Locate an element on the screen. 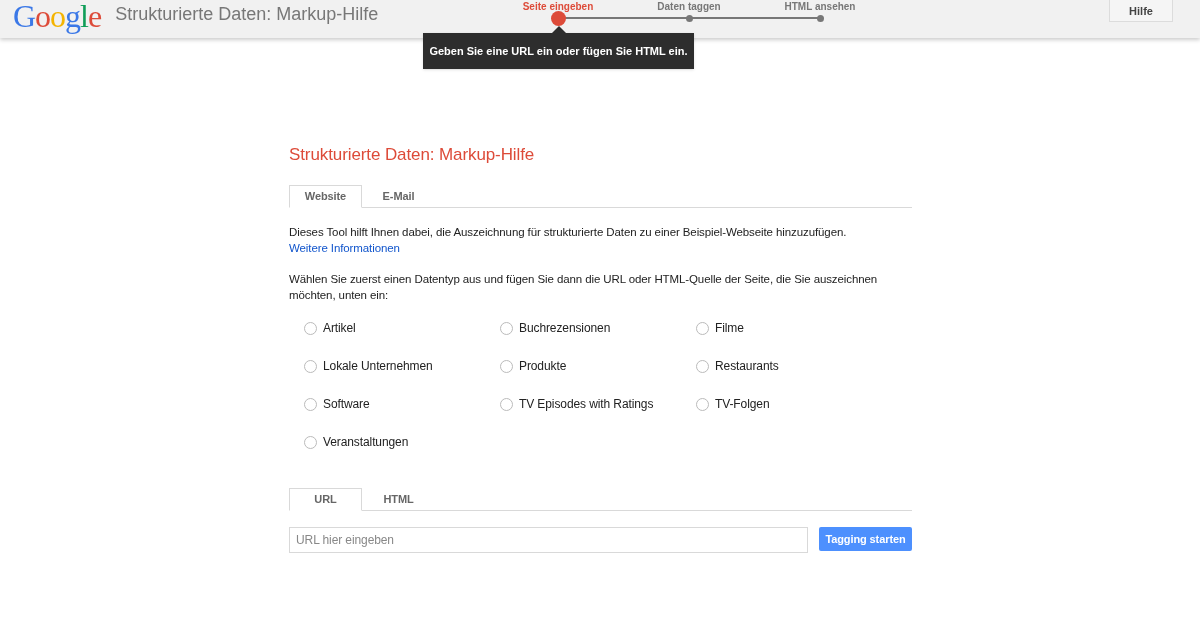  radio-option: Veranstaltungen is located at coordinates (402, 442).